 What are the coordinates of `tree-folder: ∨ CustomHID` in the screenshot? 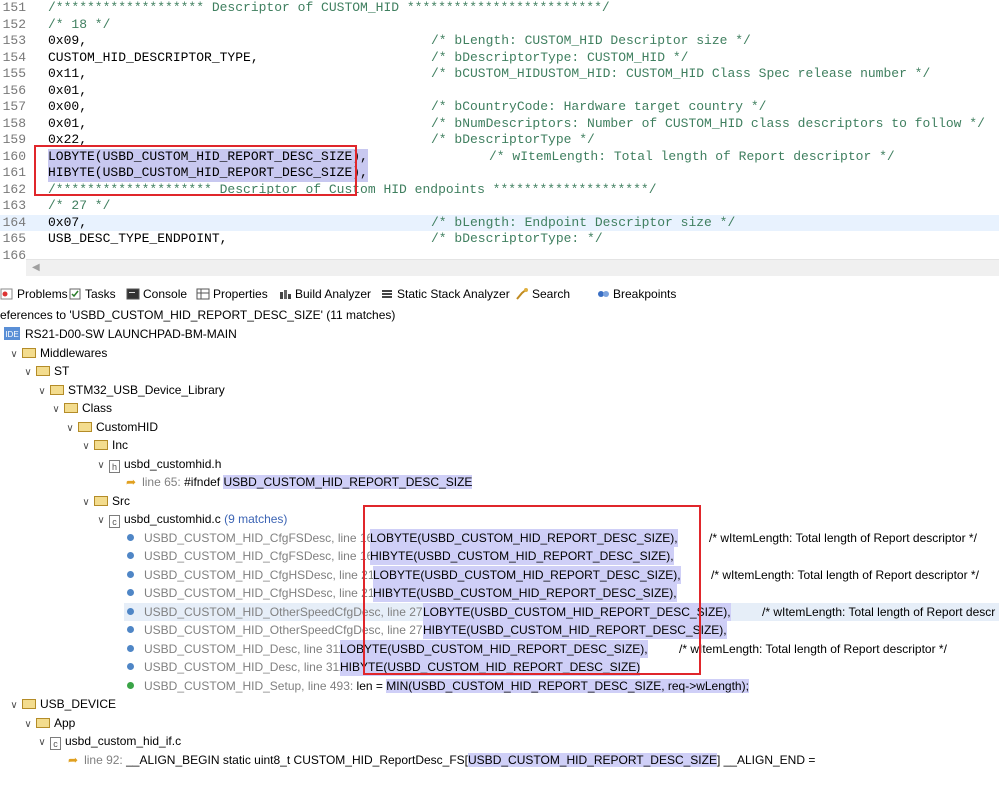 It's located at (111, 427).